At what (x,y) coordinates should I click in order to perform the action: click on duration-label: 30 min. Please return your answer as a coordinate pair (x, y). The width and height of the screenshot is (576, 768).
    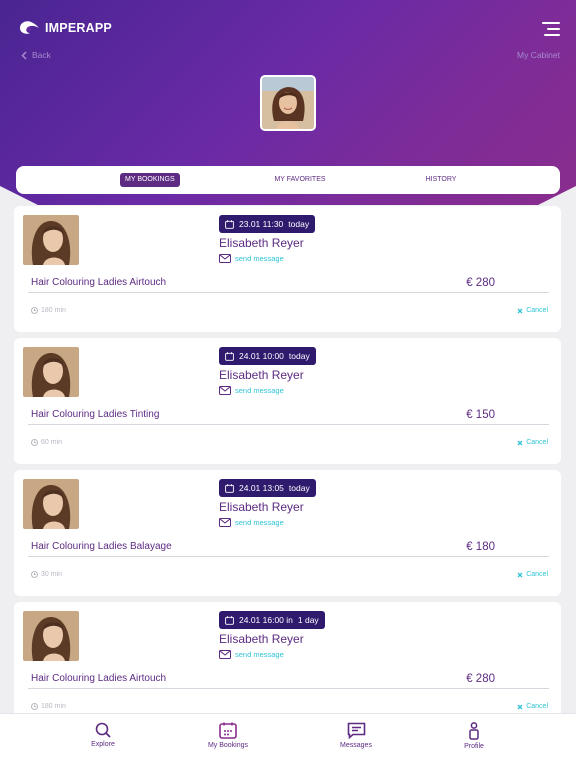
    Looking at the image, I should click on (52, 574).